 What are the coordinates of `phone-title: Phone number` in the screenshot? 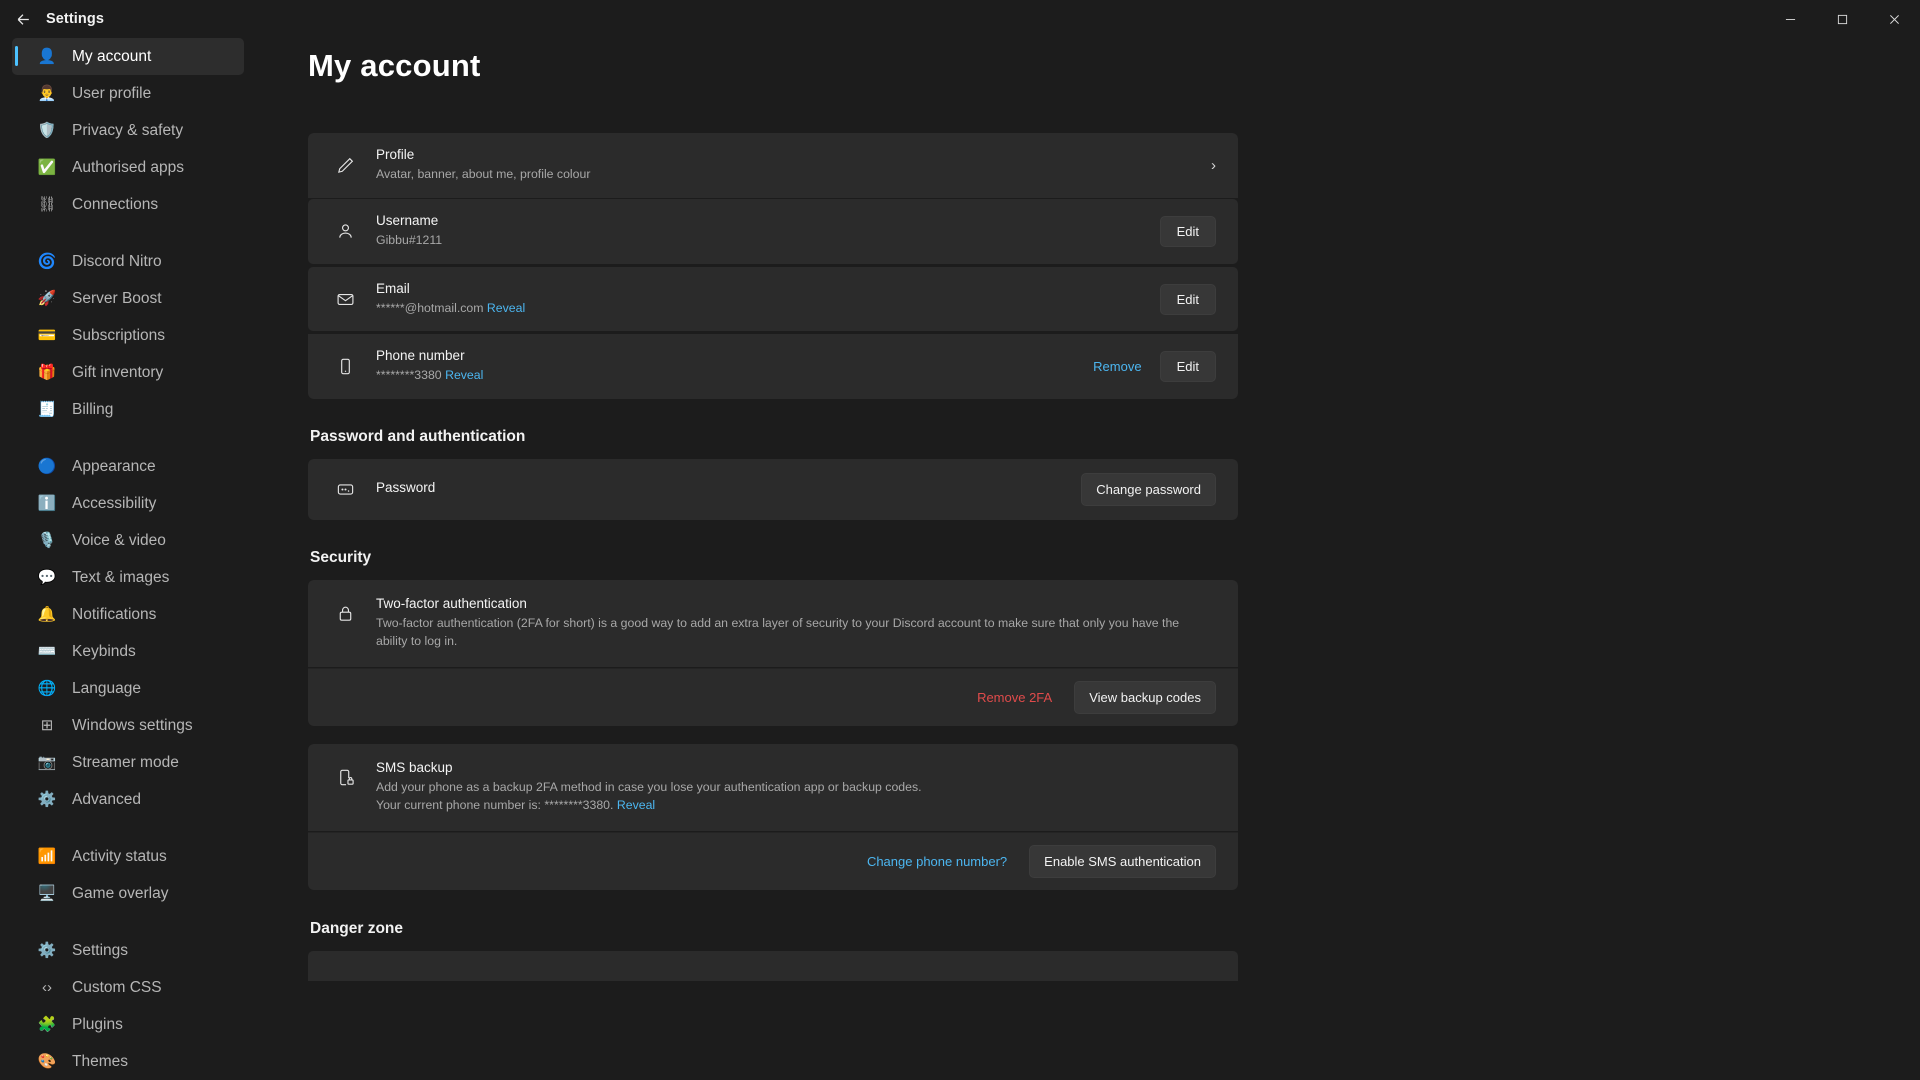 It's located at (420, 356).